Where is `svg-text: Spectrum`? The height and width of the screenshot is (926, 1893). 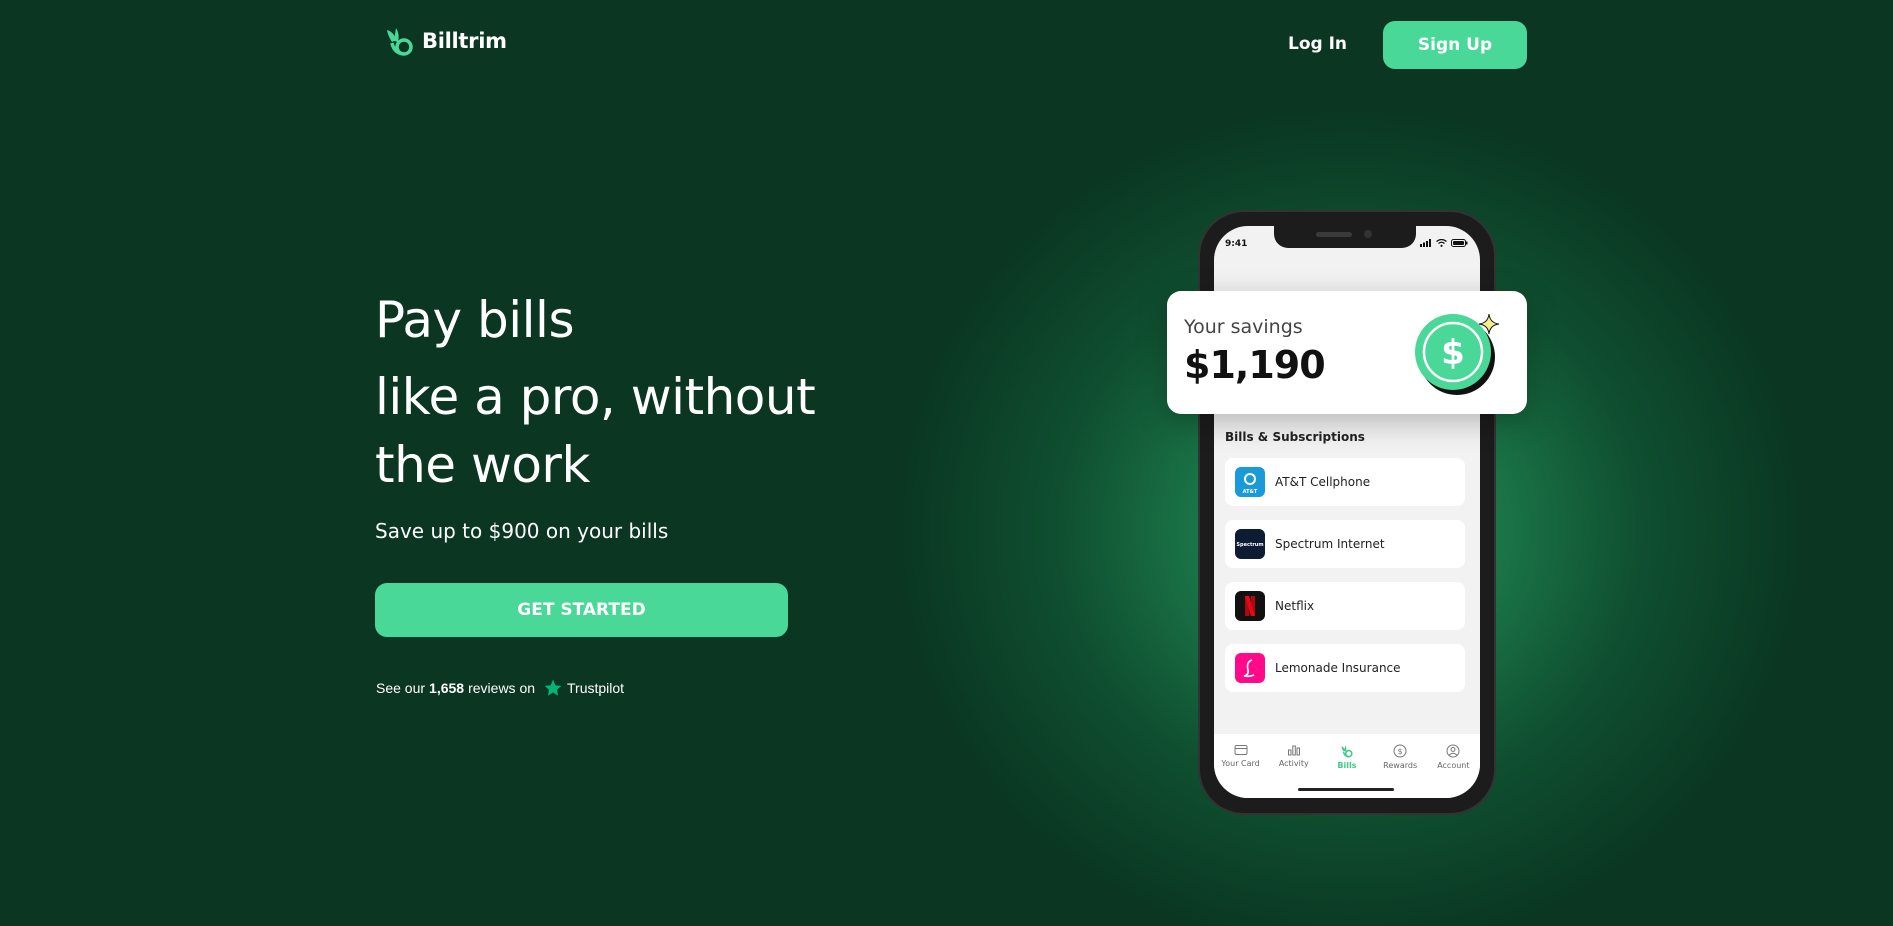
svg-text: Spectrum is located at coordinates (1249, 545).